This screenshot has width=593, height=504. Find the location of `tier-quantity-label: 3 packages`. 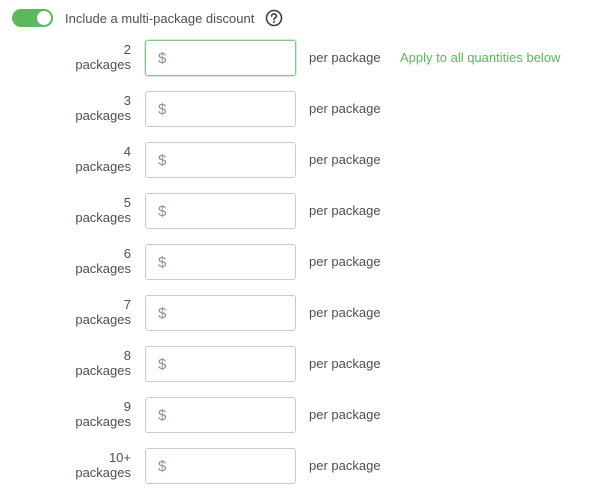

tier-quantity-label: 3 packages is located at coordinates (95, 108).